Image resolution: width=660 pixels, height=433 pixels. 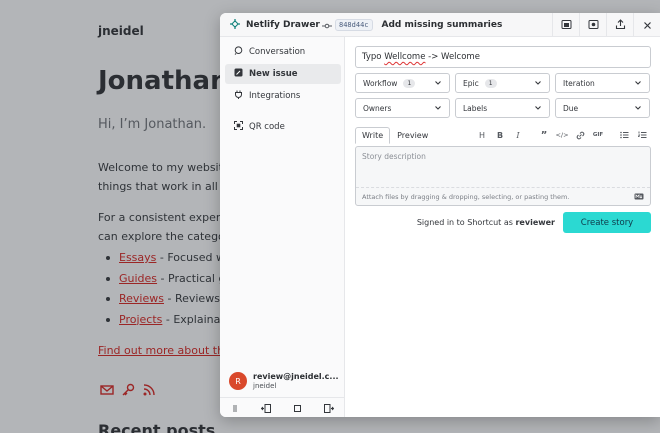 What do you see at coordinates (137, 257) in the screenshot?
I see `essays-link: Essays` at bounding box center [137, 257].